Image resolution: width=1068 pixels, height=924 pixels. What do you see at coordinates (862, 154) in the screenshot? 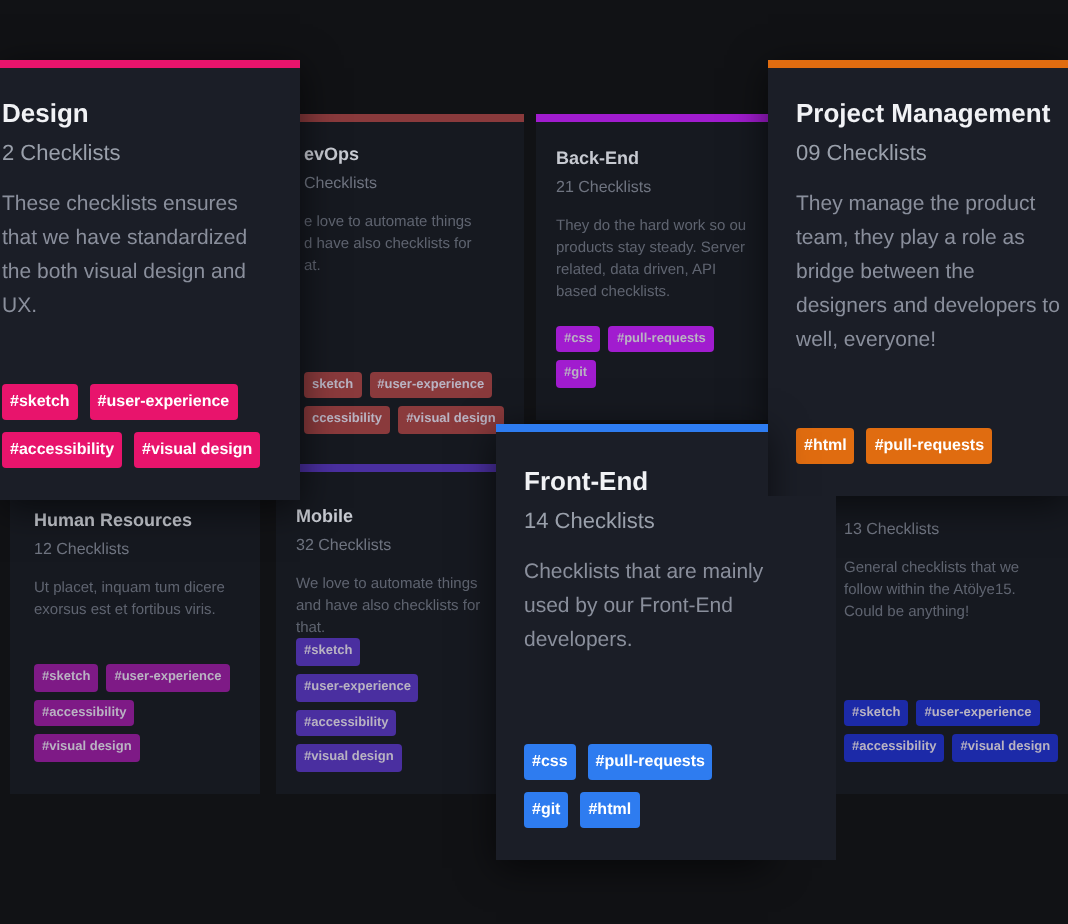
I see `checklist-count: 09 Checklists` at bounding box center [862, 154].